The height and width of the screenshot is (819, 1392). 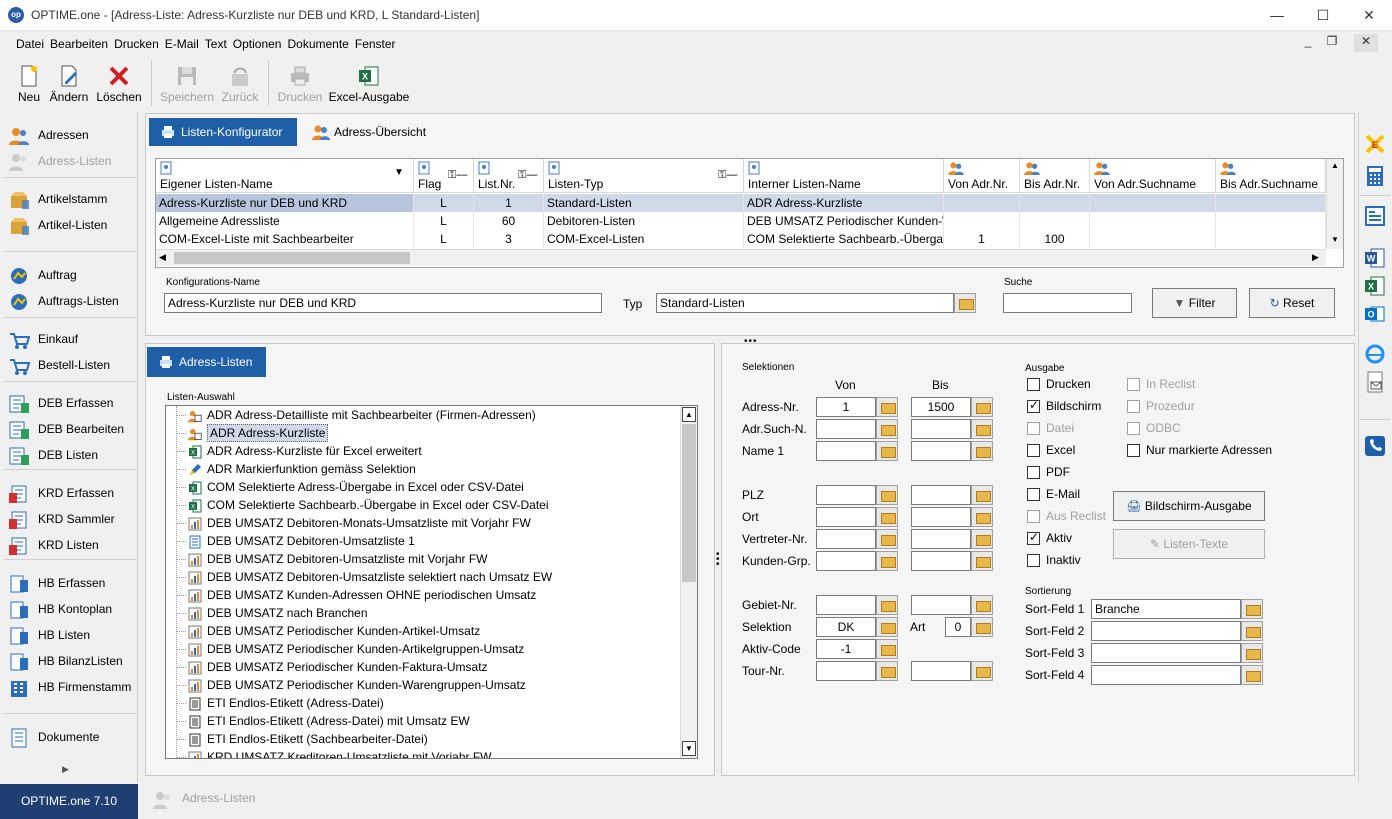 What do you see at coordinates (285, 176) in the screenshot?
I see `column-header: ▼ Eigener Listen-Name` at bounding box center [285, 176].